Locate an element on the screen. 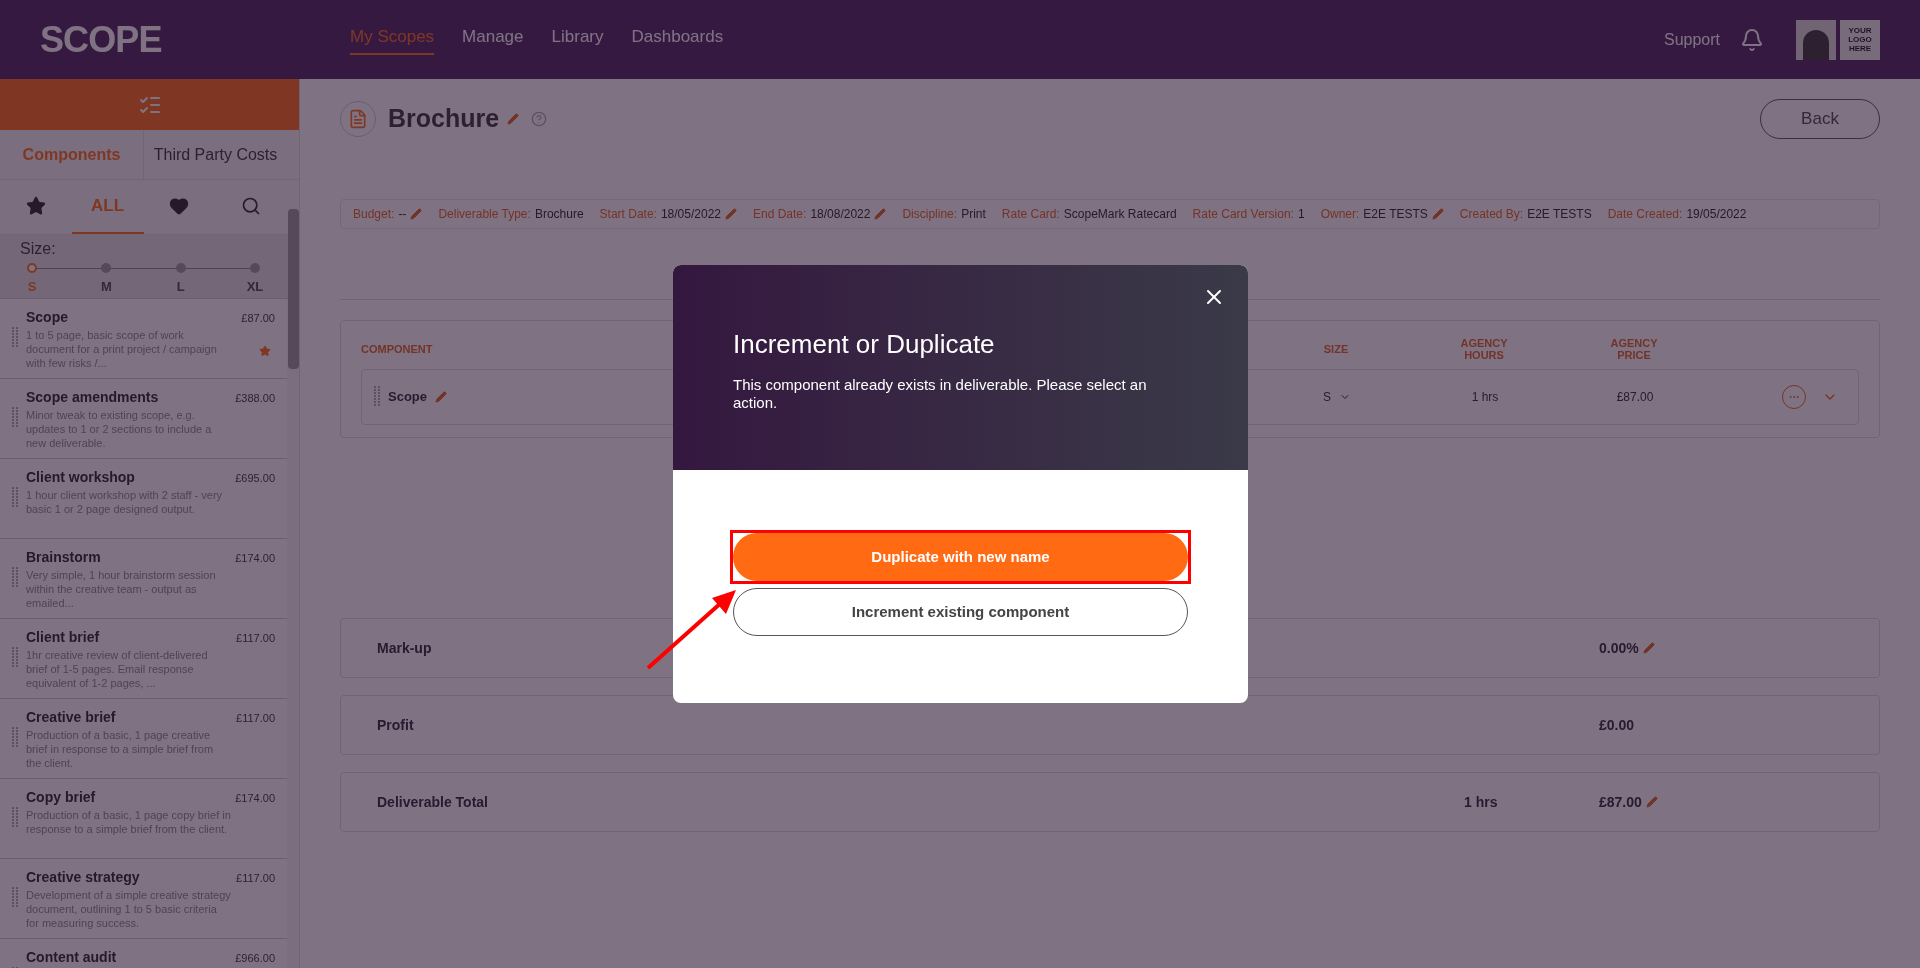 Image resolution: width=1920 pixels, height=968 pixels. nav-link: My Scopes is located at coordinates (392, 39).